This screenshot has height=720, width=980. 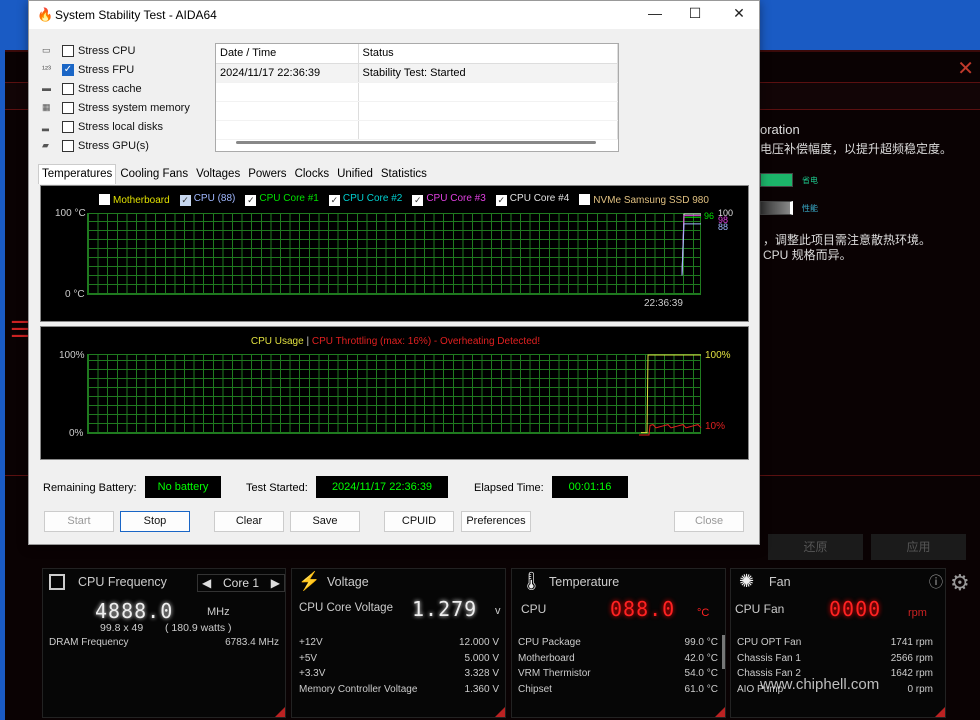 I want to click on stress-option: ▂ Stress local disks, so click(x=116, y=126).